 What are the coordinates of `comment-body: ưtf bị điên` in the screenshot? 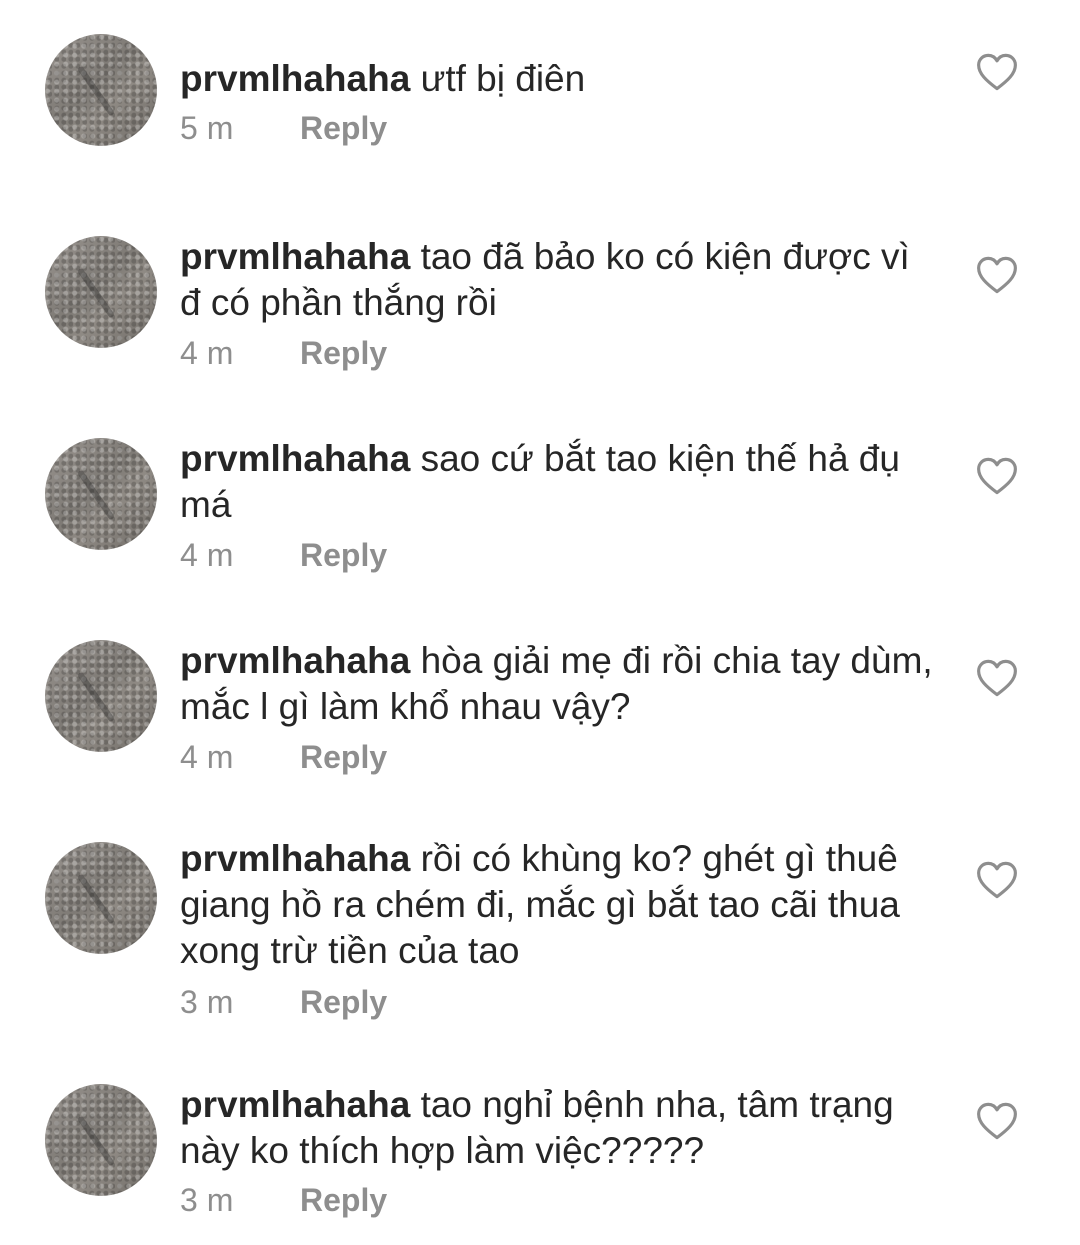 It's located at (503, 78).